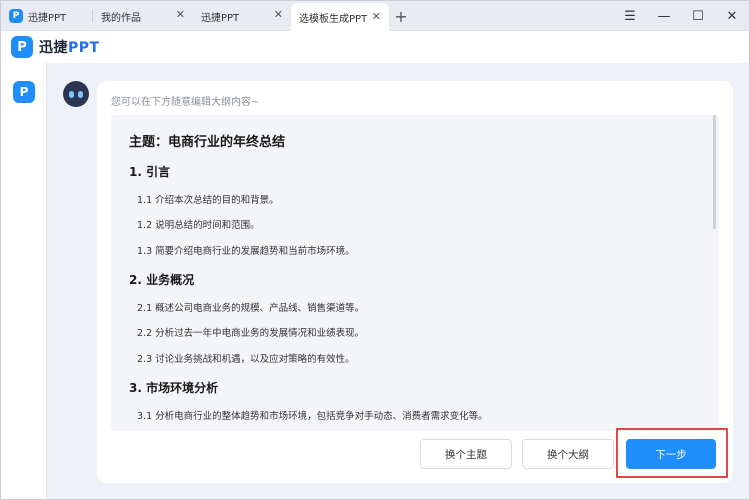 The image size is (750, 500). I want to click on new-tab-button: +, so click(401, 16).